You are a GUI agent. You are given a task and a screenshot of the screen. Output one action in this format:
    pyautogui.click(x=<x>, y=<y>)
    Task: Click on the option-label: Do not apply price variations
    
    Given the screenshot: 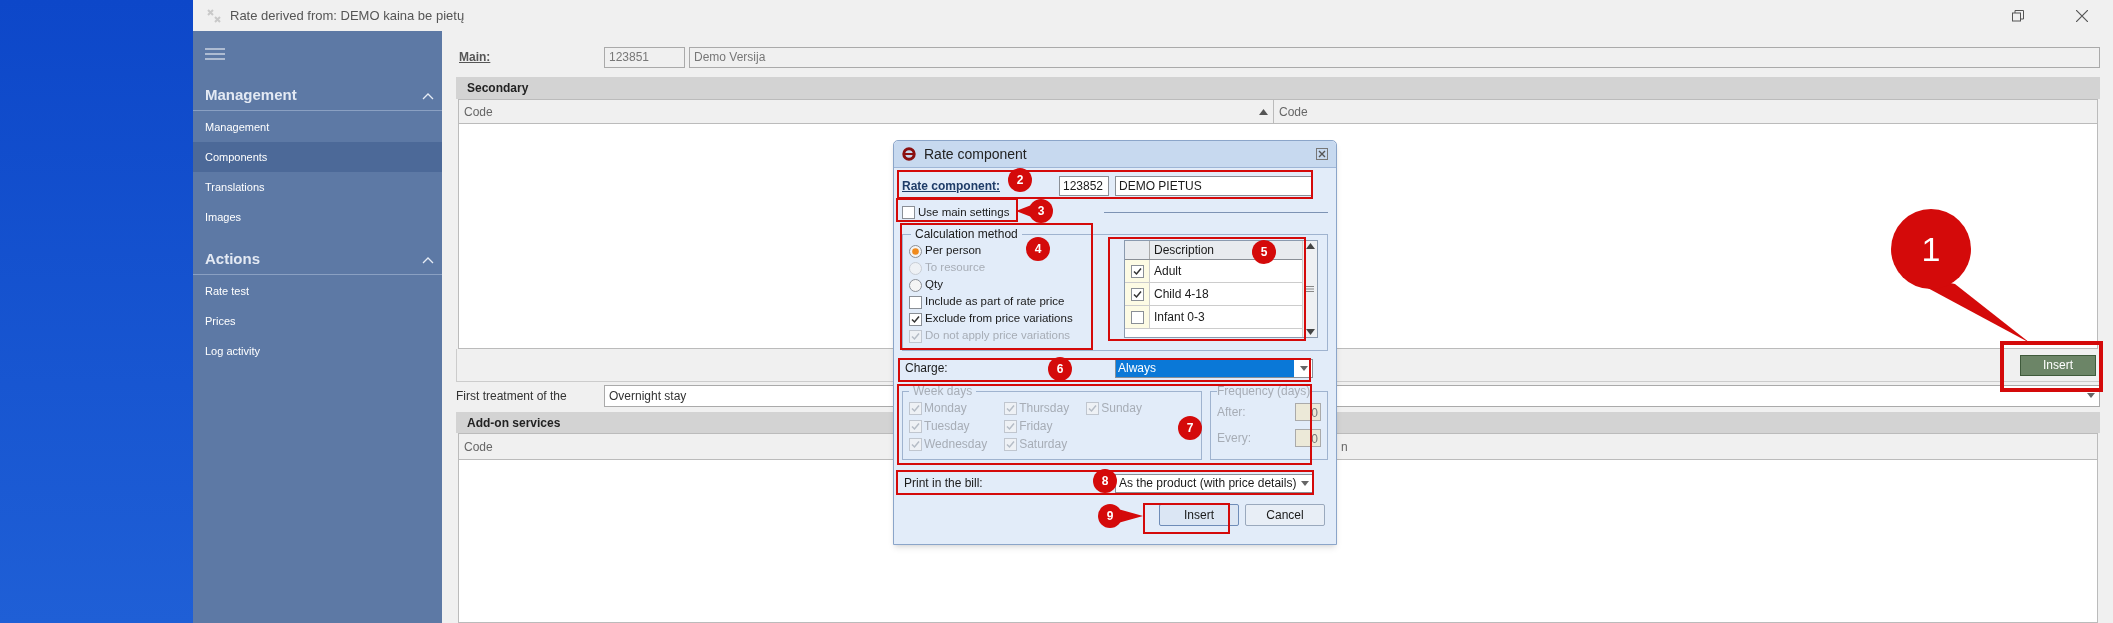 What is the action you would take?
    pyautogui.click(x=998, y=336)
    